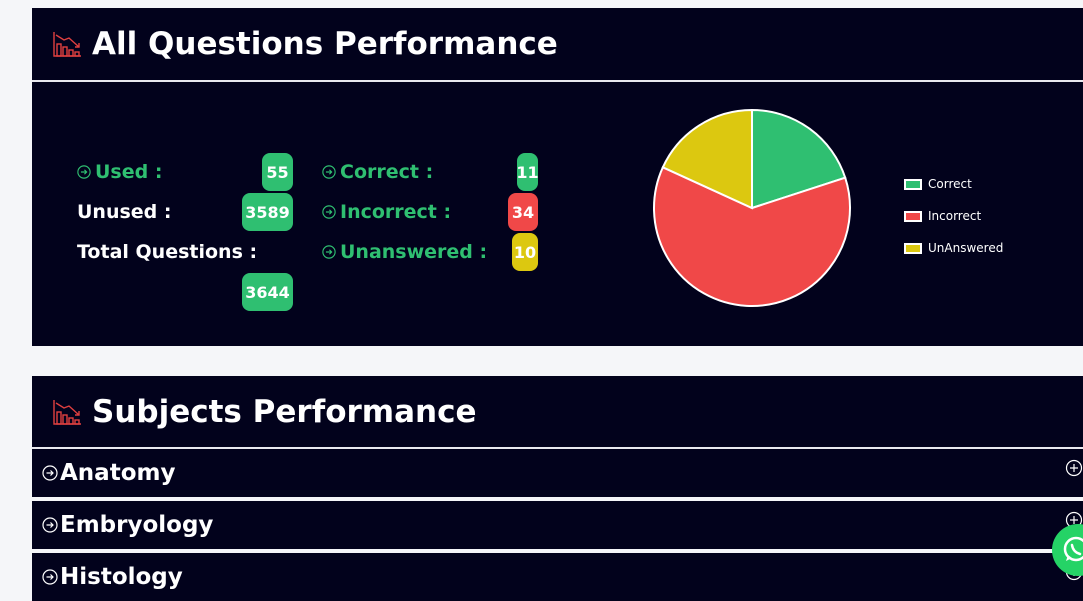  I want to click on whatsapp-icon, so click(1073, 549).